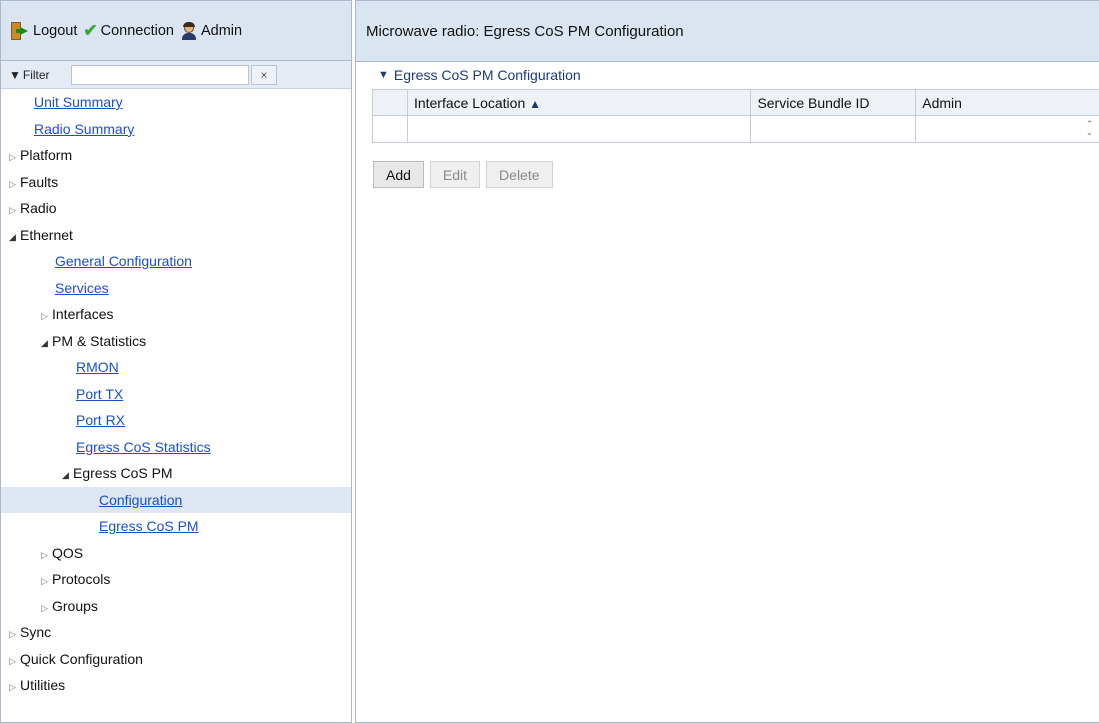  What do you see at coordinates (176, 208) in the screenshot?
I see `nav-item-radio: ▷ Radio` at bounding box center [176, 208].